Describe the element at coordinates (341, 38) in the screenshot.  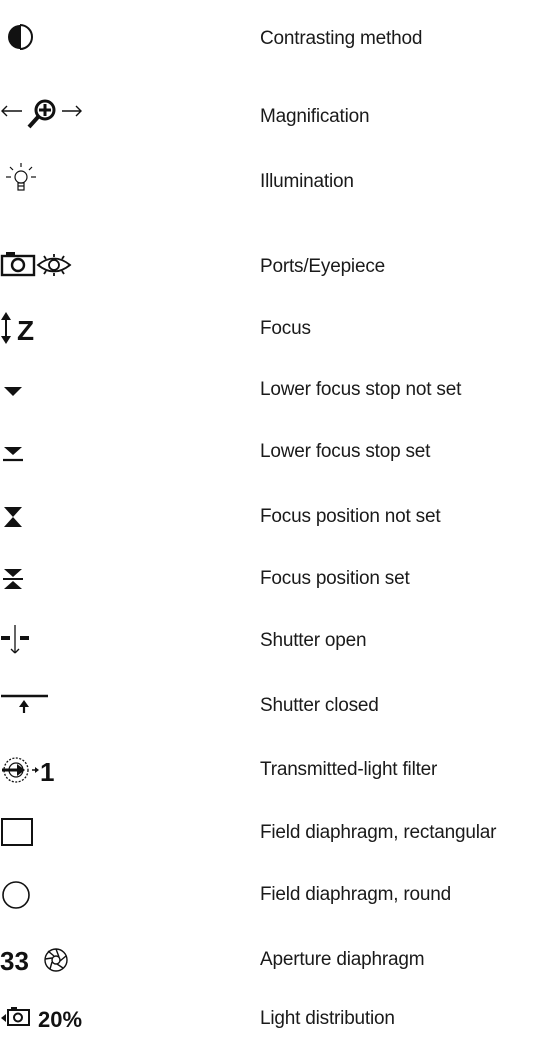
I see `legend-label: Contrasting method` at that location.